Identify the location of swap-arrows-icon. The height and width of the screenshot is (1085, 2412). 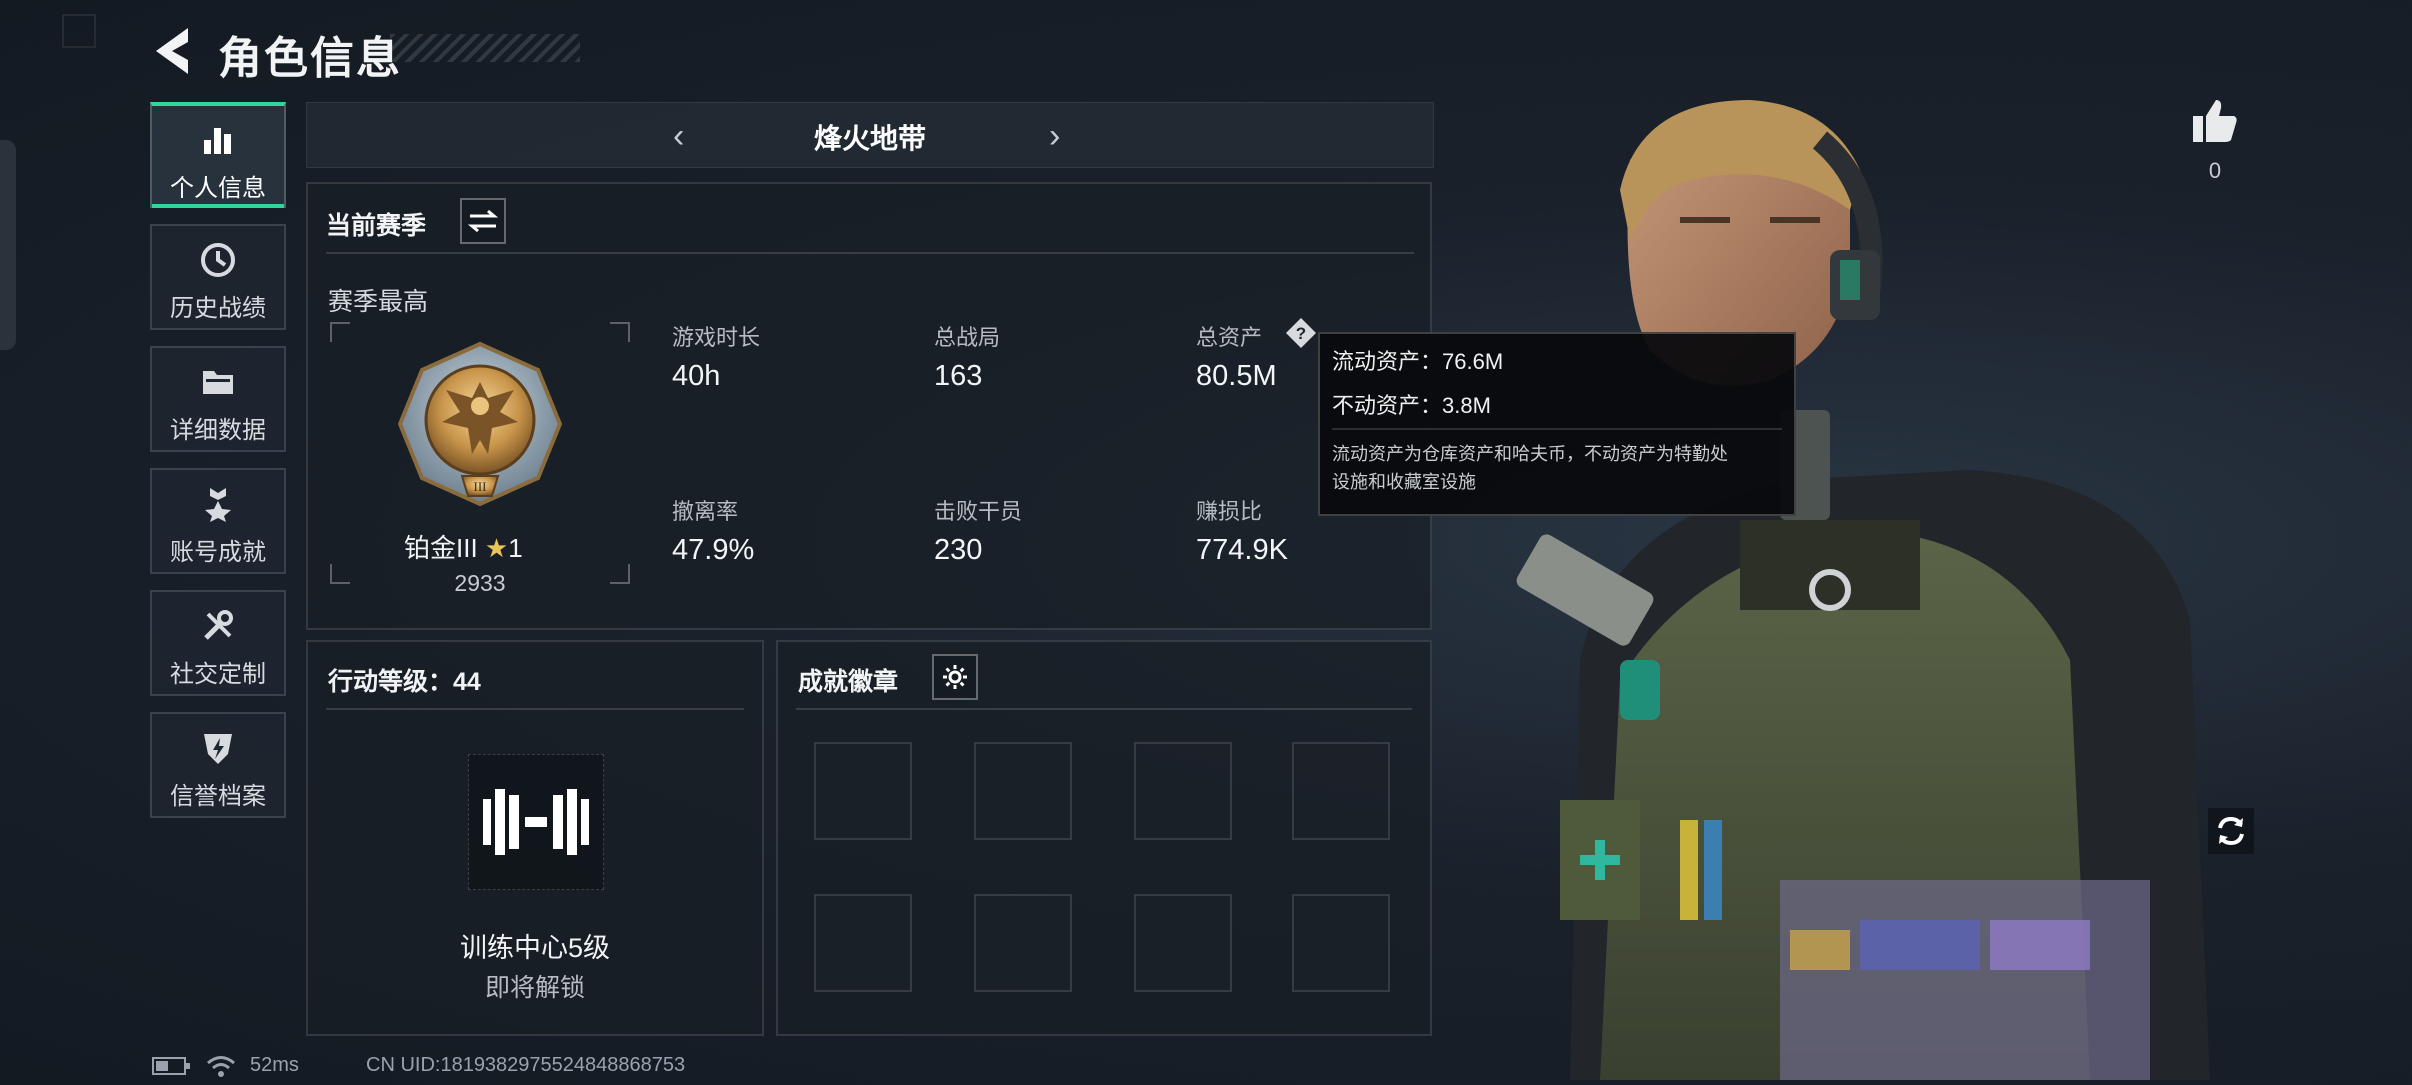
(483, 221).